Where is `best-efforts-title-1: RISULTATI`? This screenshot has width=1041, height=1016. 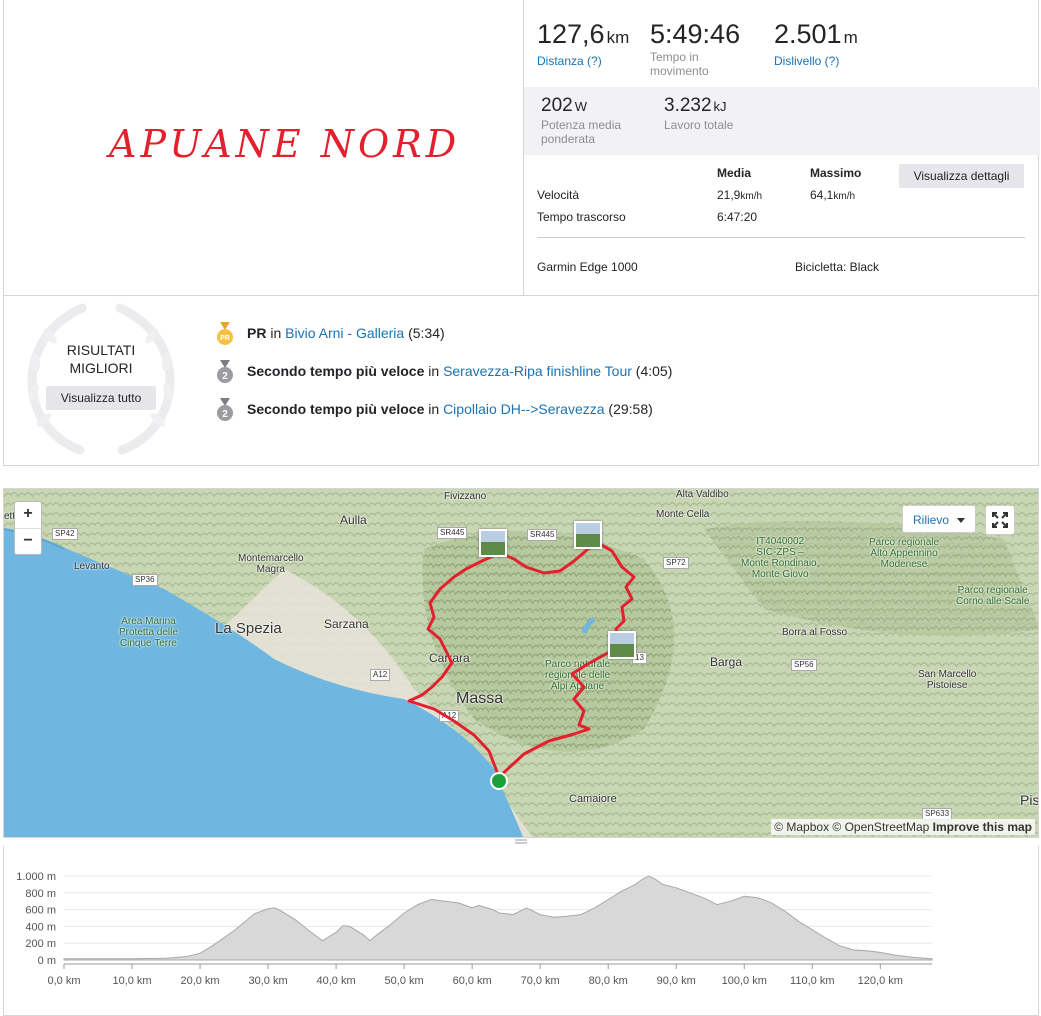
best-efforts-title-1: RISULTATI is located at coordinates (101, 350).